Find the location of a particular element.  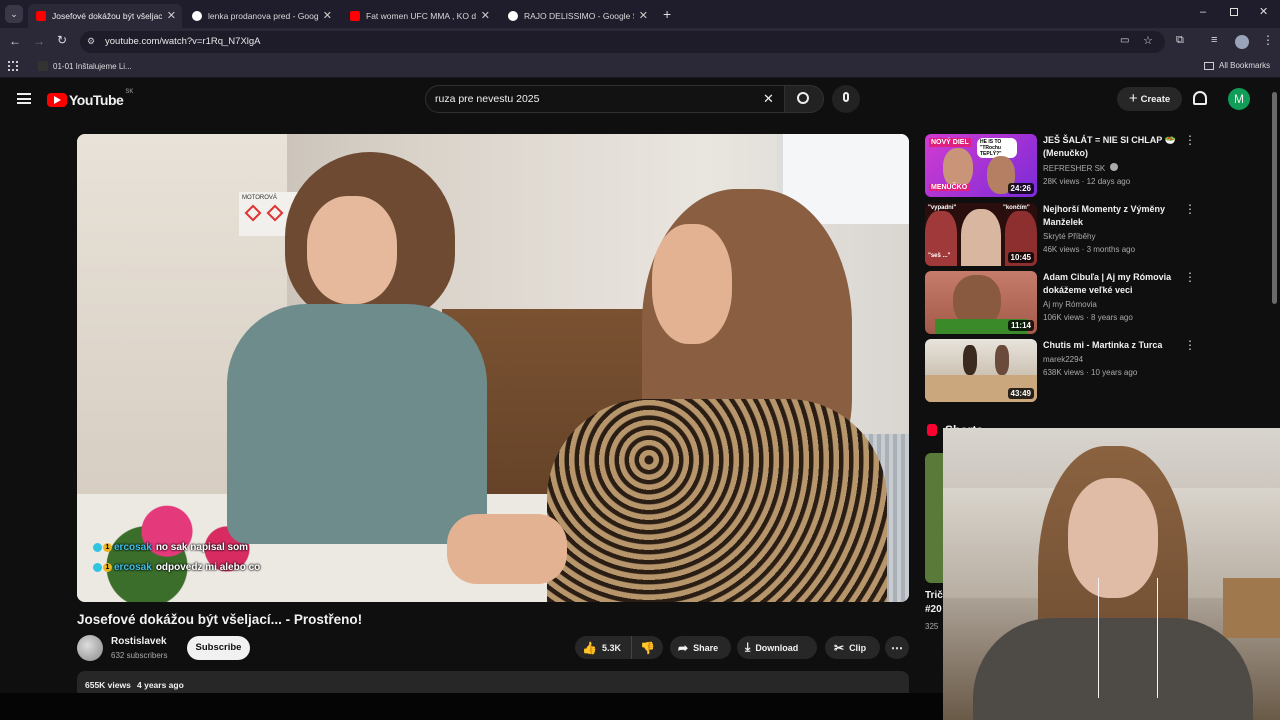

thumb-question: HE IS TO "TRochu TEPLÝ?" is located at coordinates (997, 148).